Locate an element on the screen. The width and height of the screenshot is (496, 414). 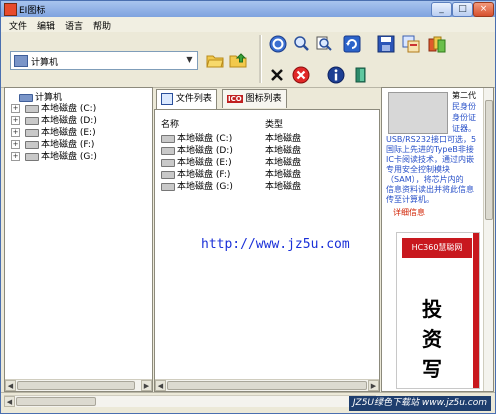
menu-bar: 文件 编辑 语言 帮助 is located at coordinates (248, 25).